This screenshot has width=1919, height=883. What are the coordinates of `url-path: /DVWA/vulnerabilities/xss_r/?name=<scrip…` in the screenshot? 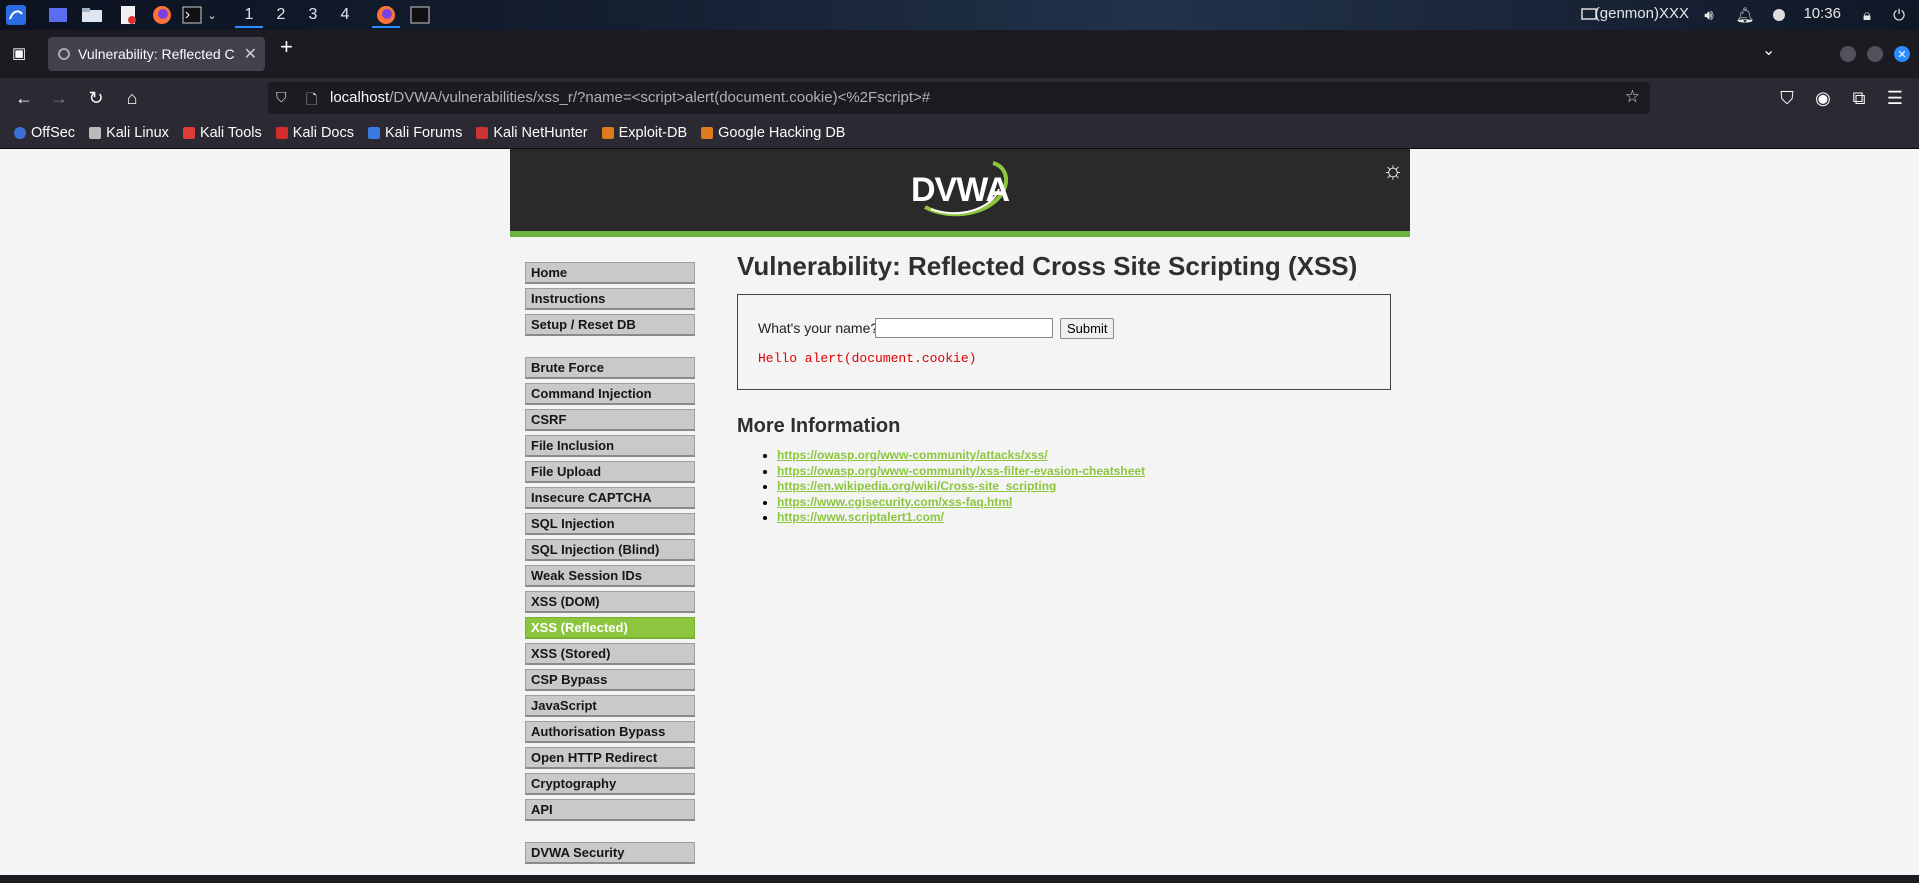 It's located at (660, 97).